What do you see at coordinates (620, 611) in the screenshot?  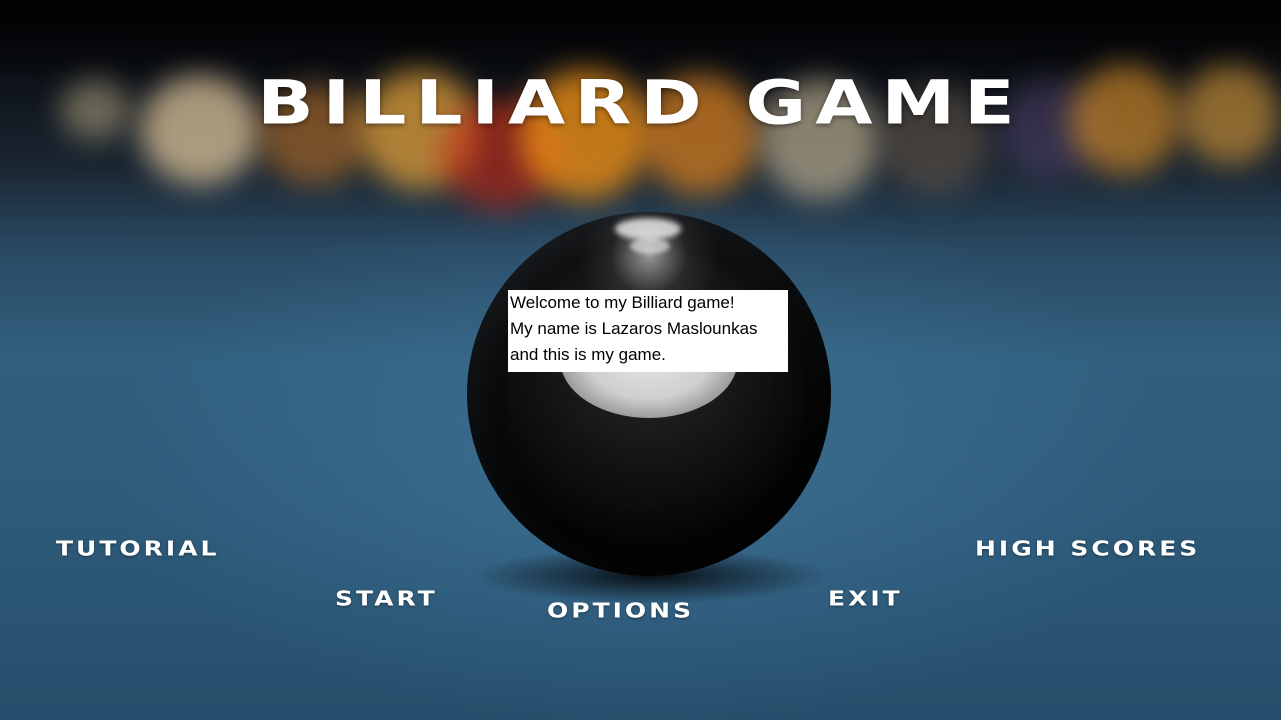 I see `options-button: OPTIONS` at bounding box center [620, 611].